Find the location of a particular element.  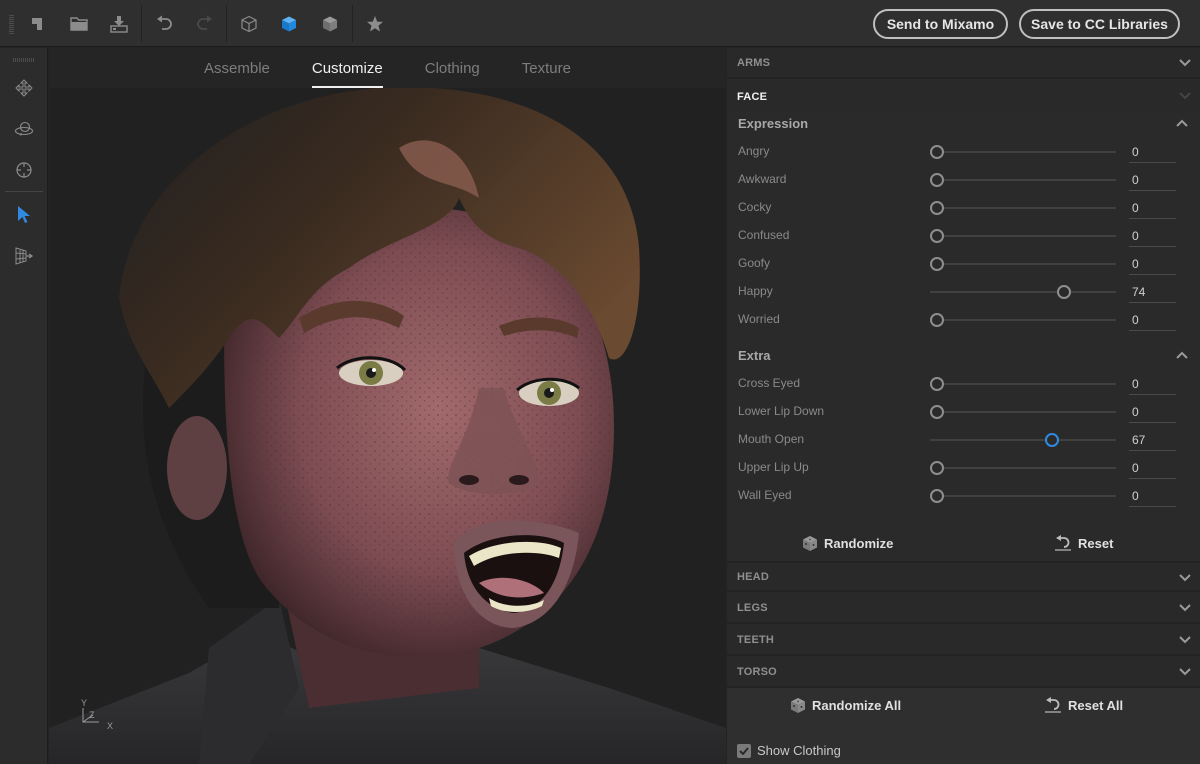

select-tool is located at coordinates (24, 214).